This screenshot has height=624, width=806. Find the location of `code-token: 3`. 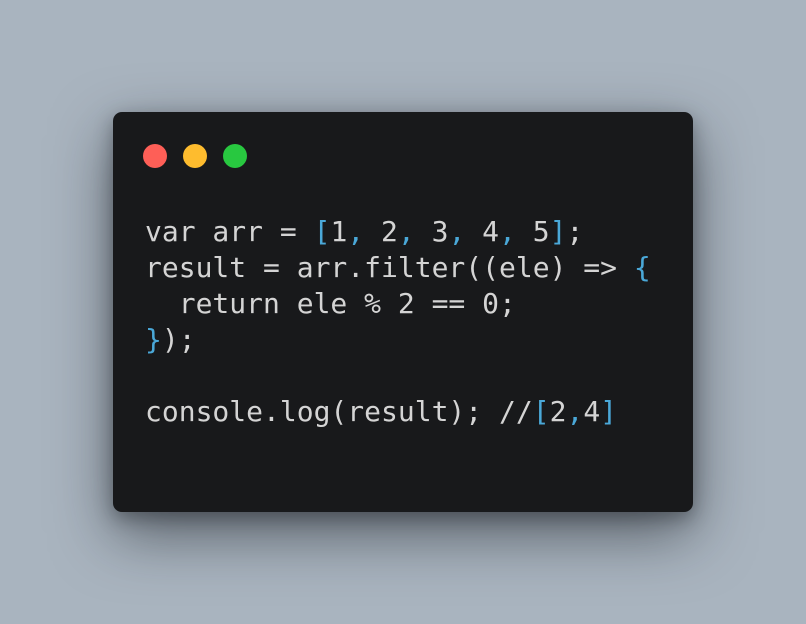

code-token: 3 is located at coordinates (431, 231).